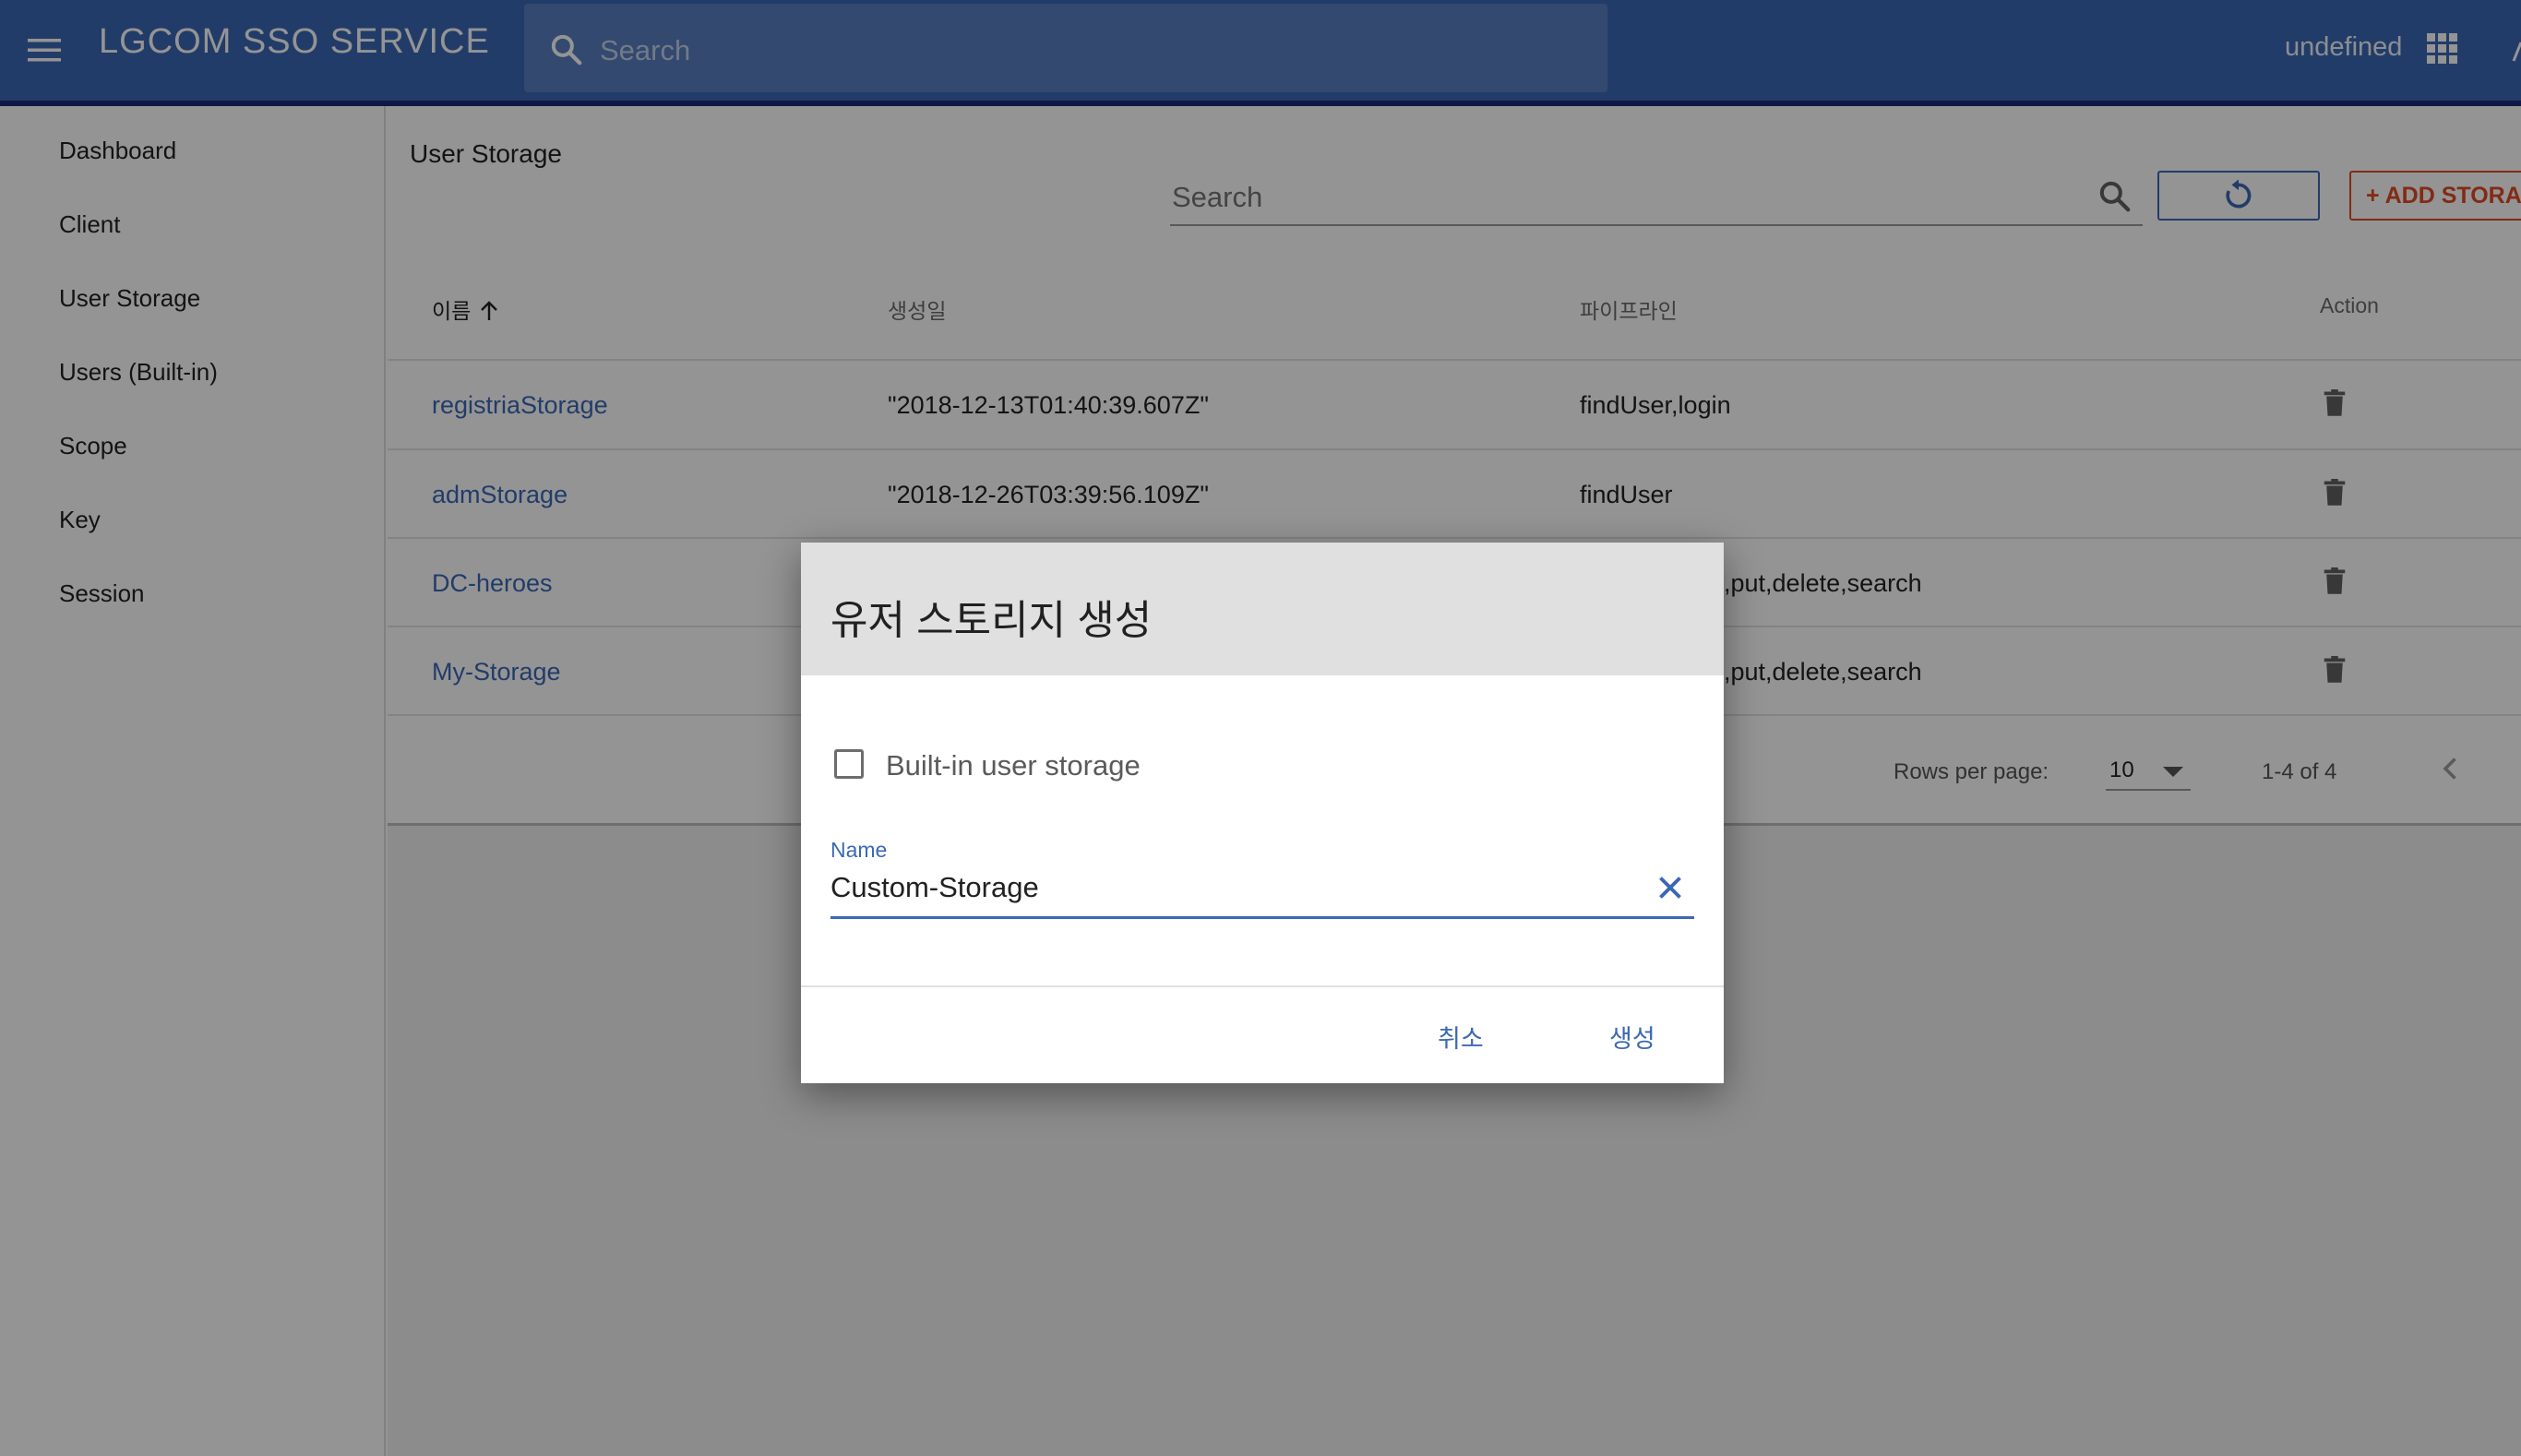  I want to click on clear-icon, so click(1670, 887).